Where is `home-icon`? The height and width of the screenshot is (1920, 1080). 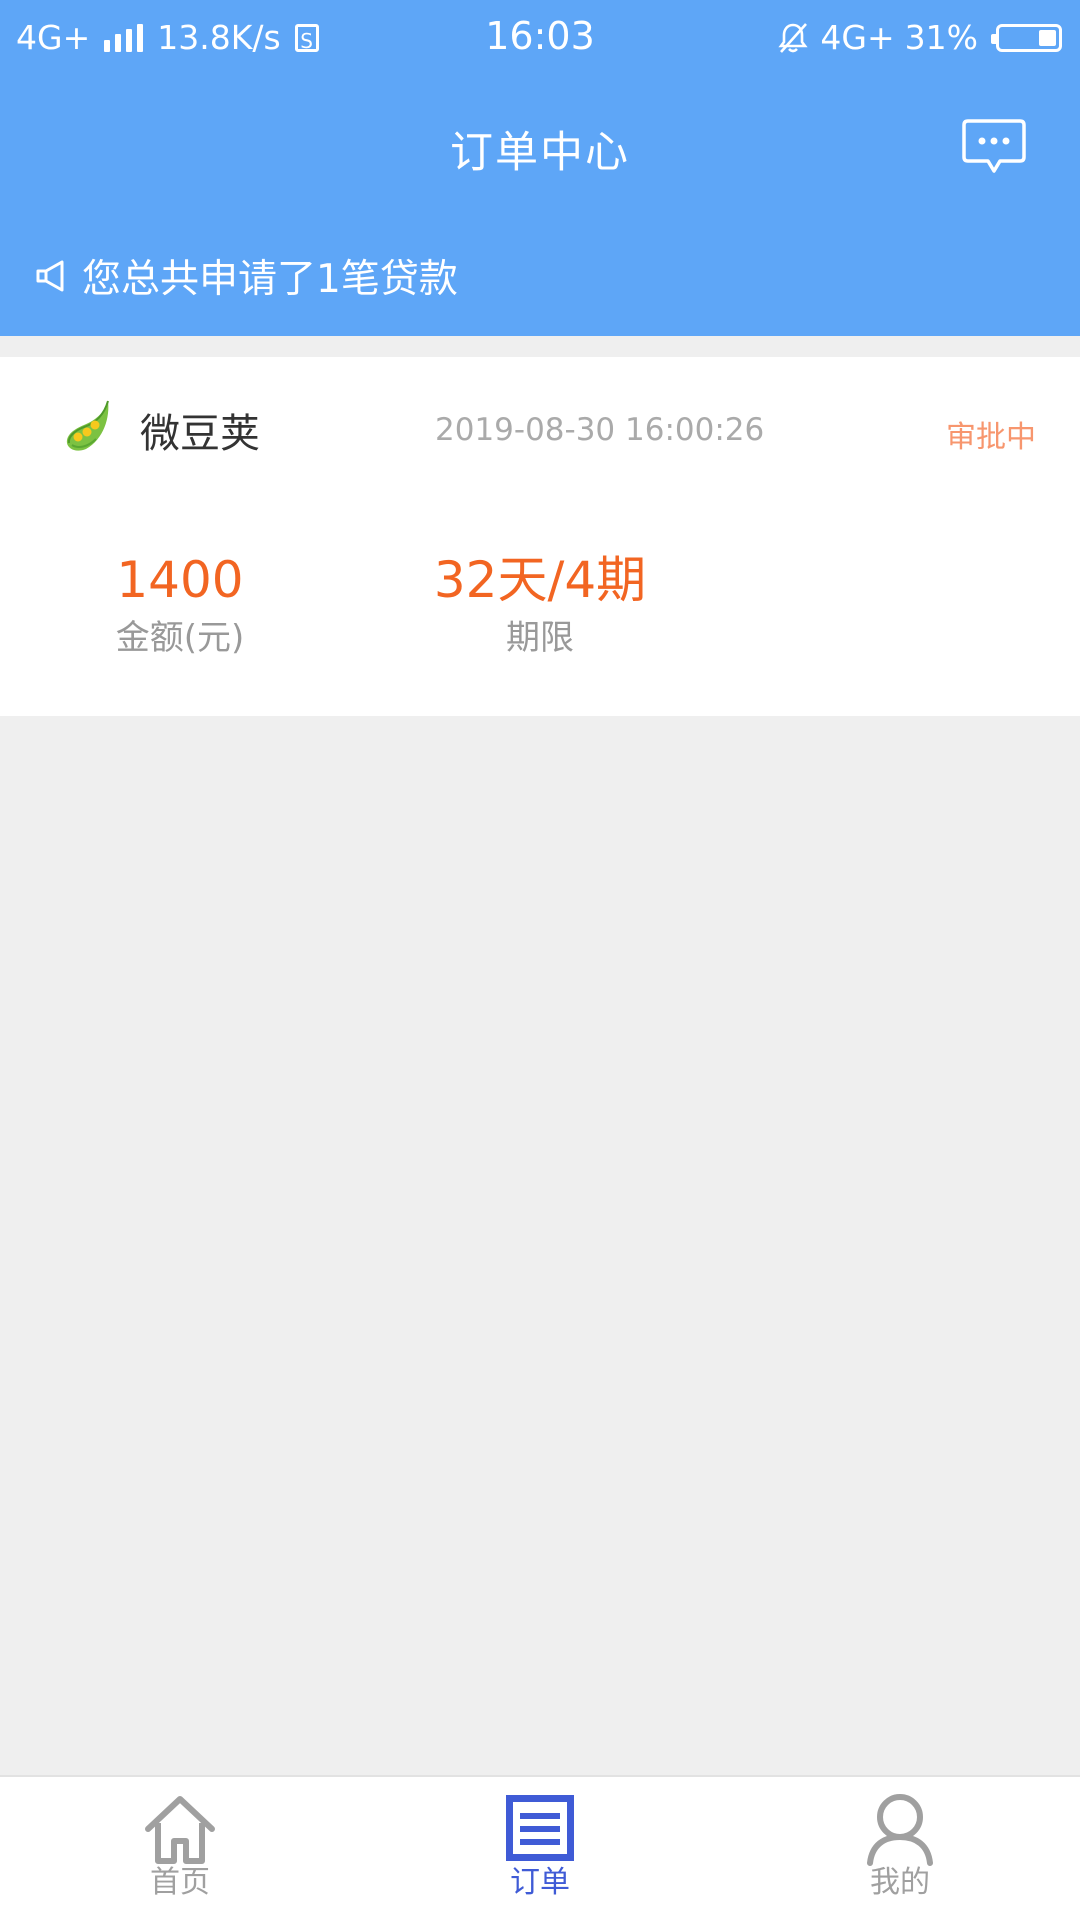
home-icon is located at coordinates (180, 1830).